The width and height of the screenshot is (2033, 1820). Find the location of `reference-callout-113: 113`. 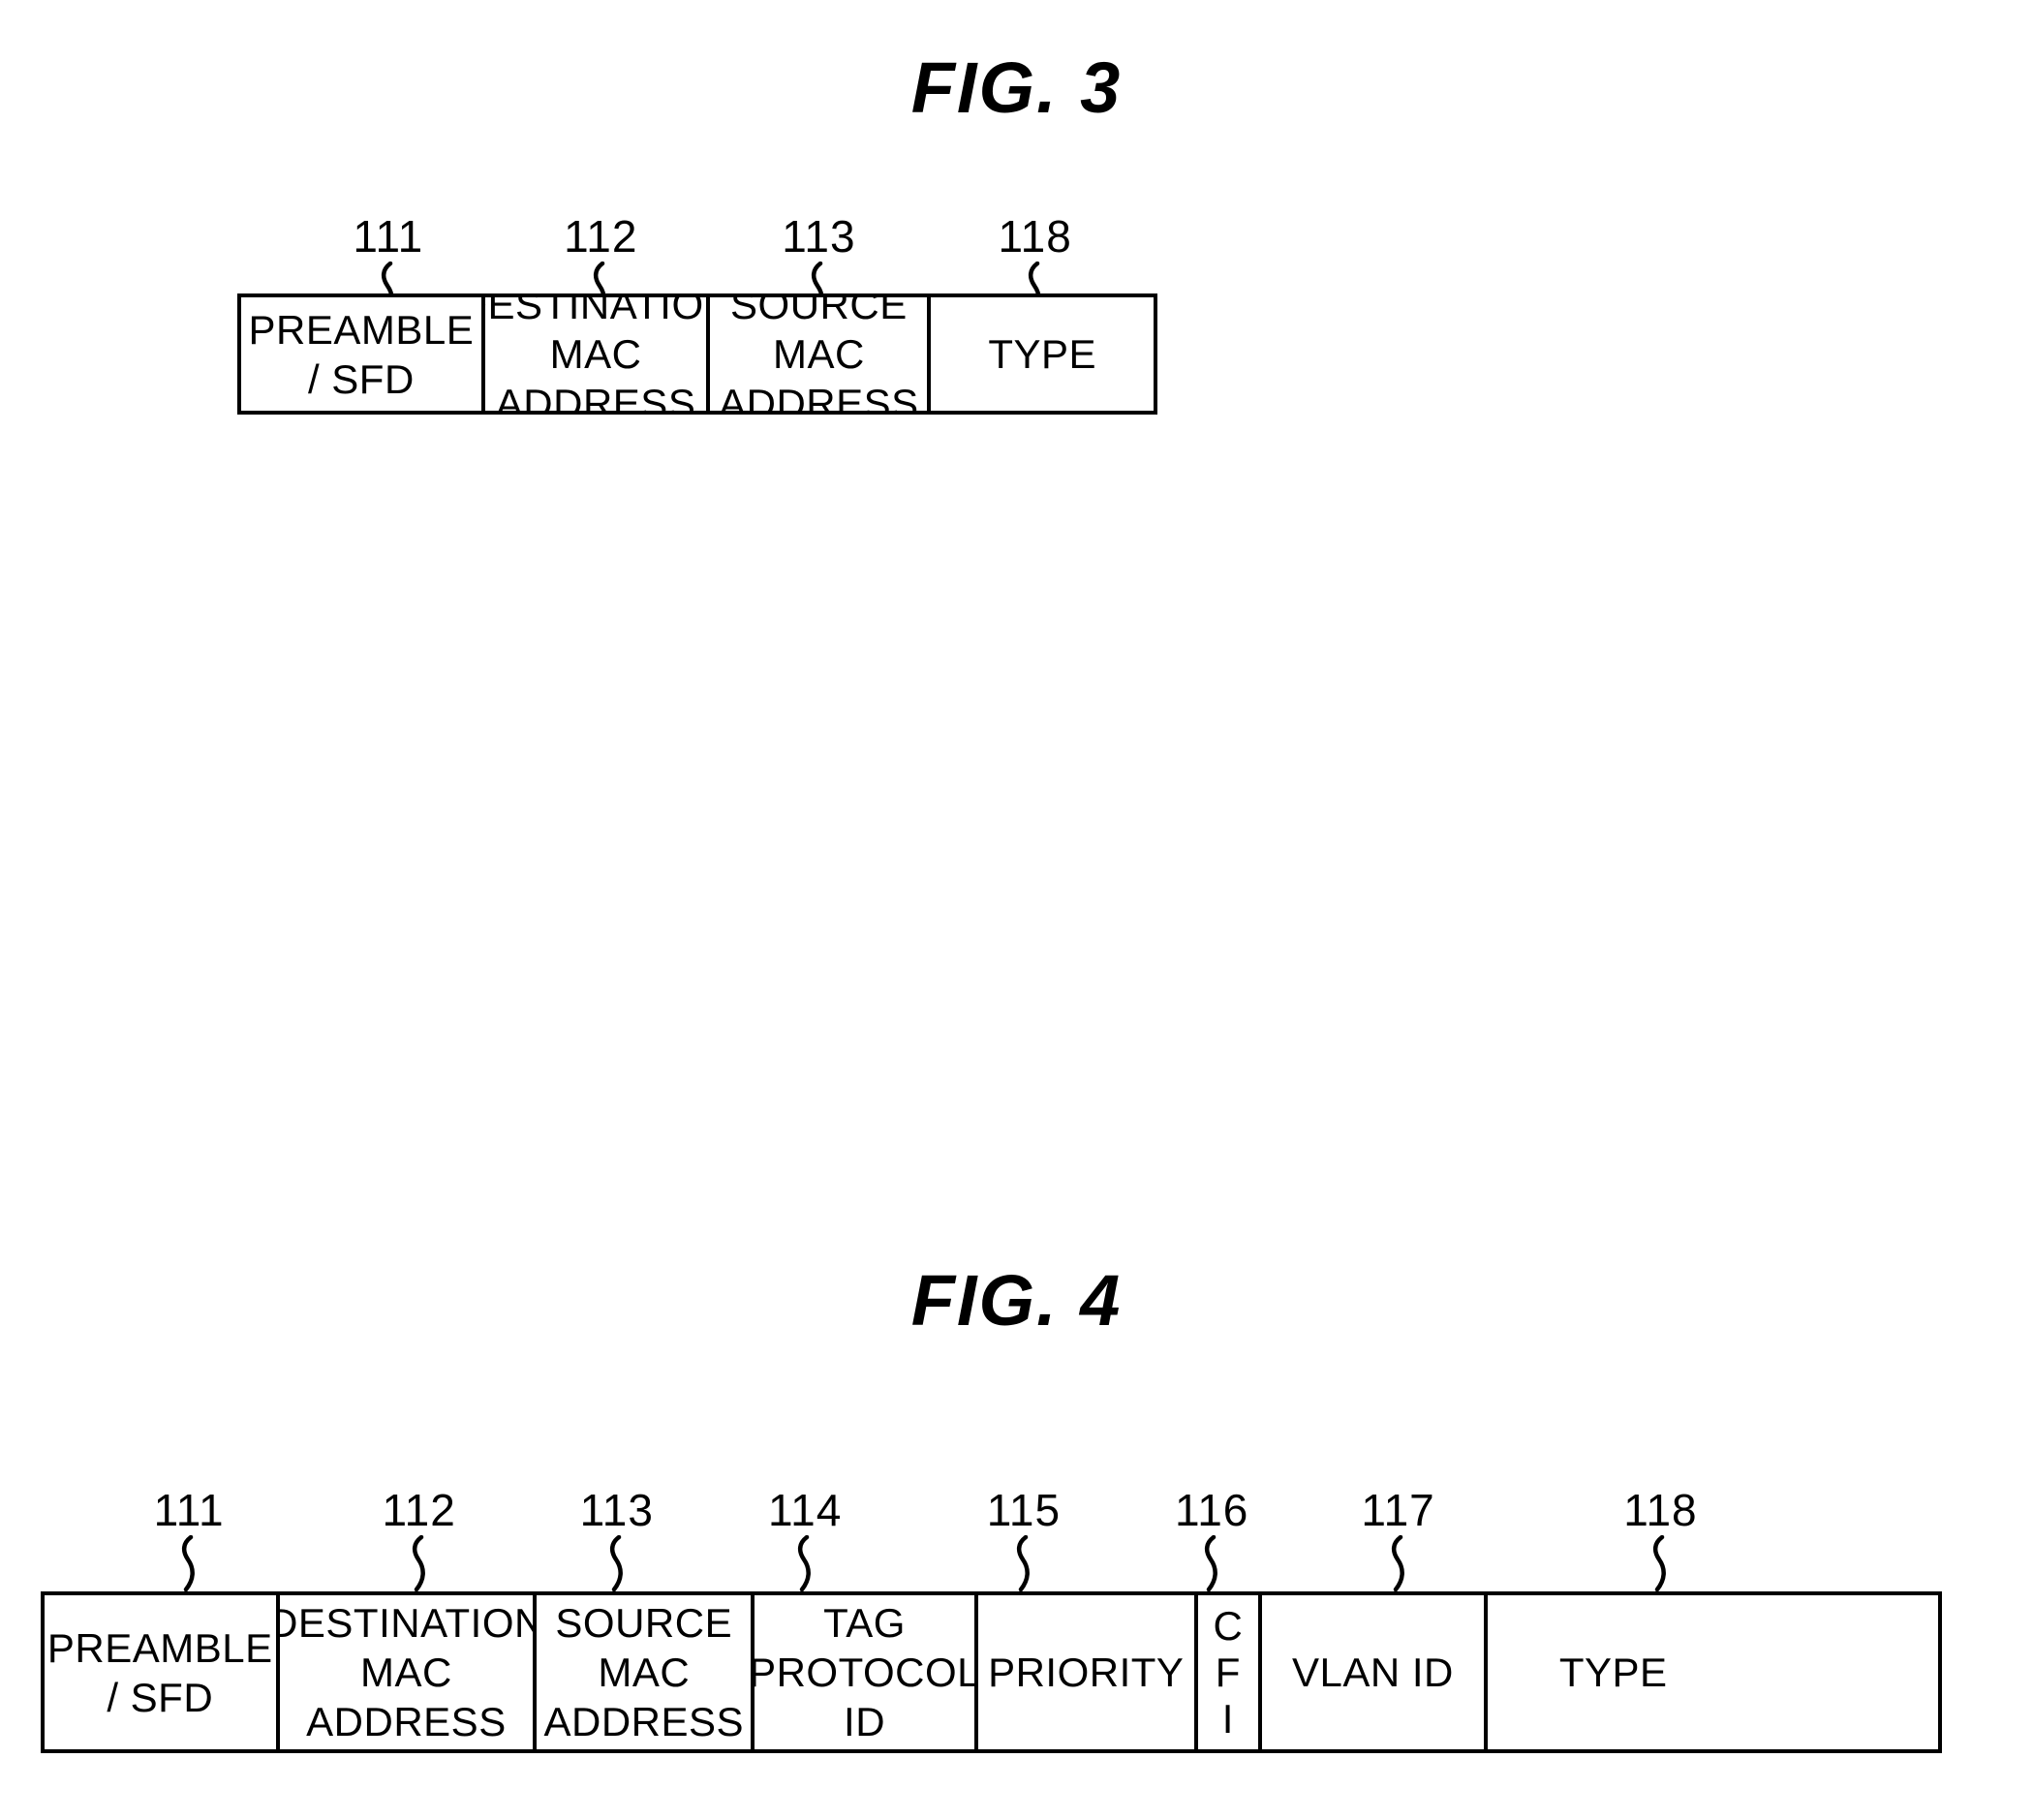

reference-callout-113: 113 is located at coordinates (617, 1538).